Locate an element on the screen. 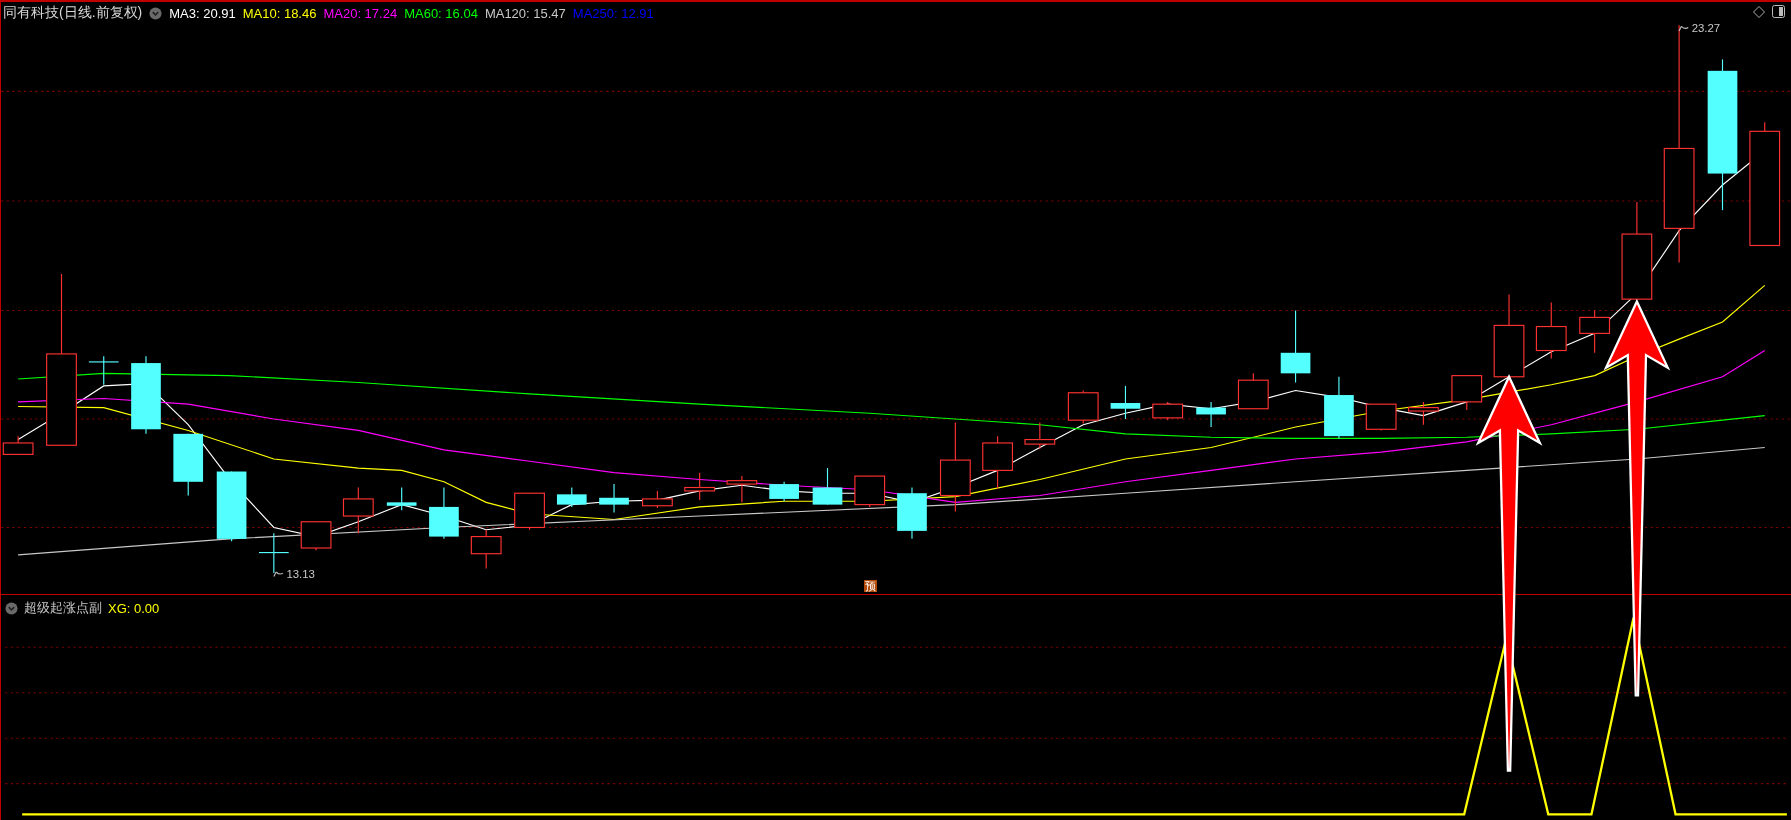 The image size is (1791, 820). indicator-value: MA120: 15.47 is located at coordinates (525, 13).